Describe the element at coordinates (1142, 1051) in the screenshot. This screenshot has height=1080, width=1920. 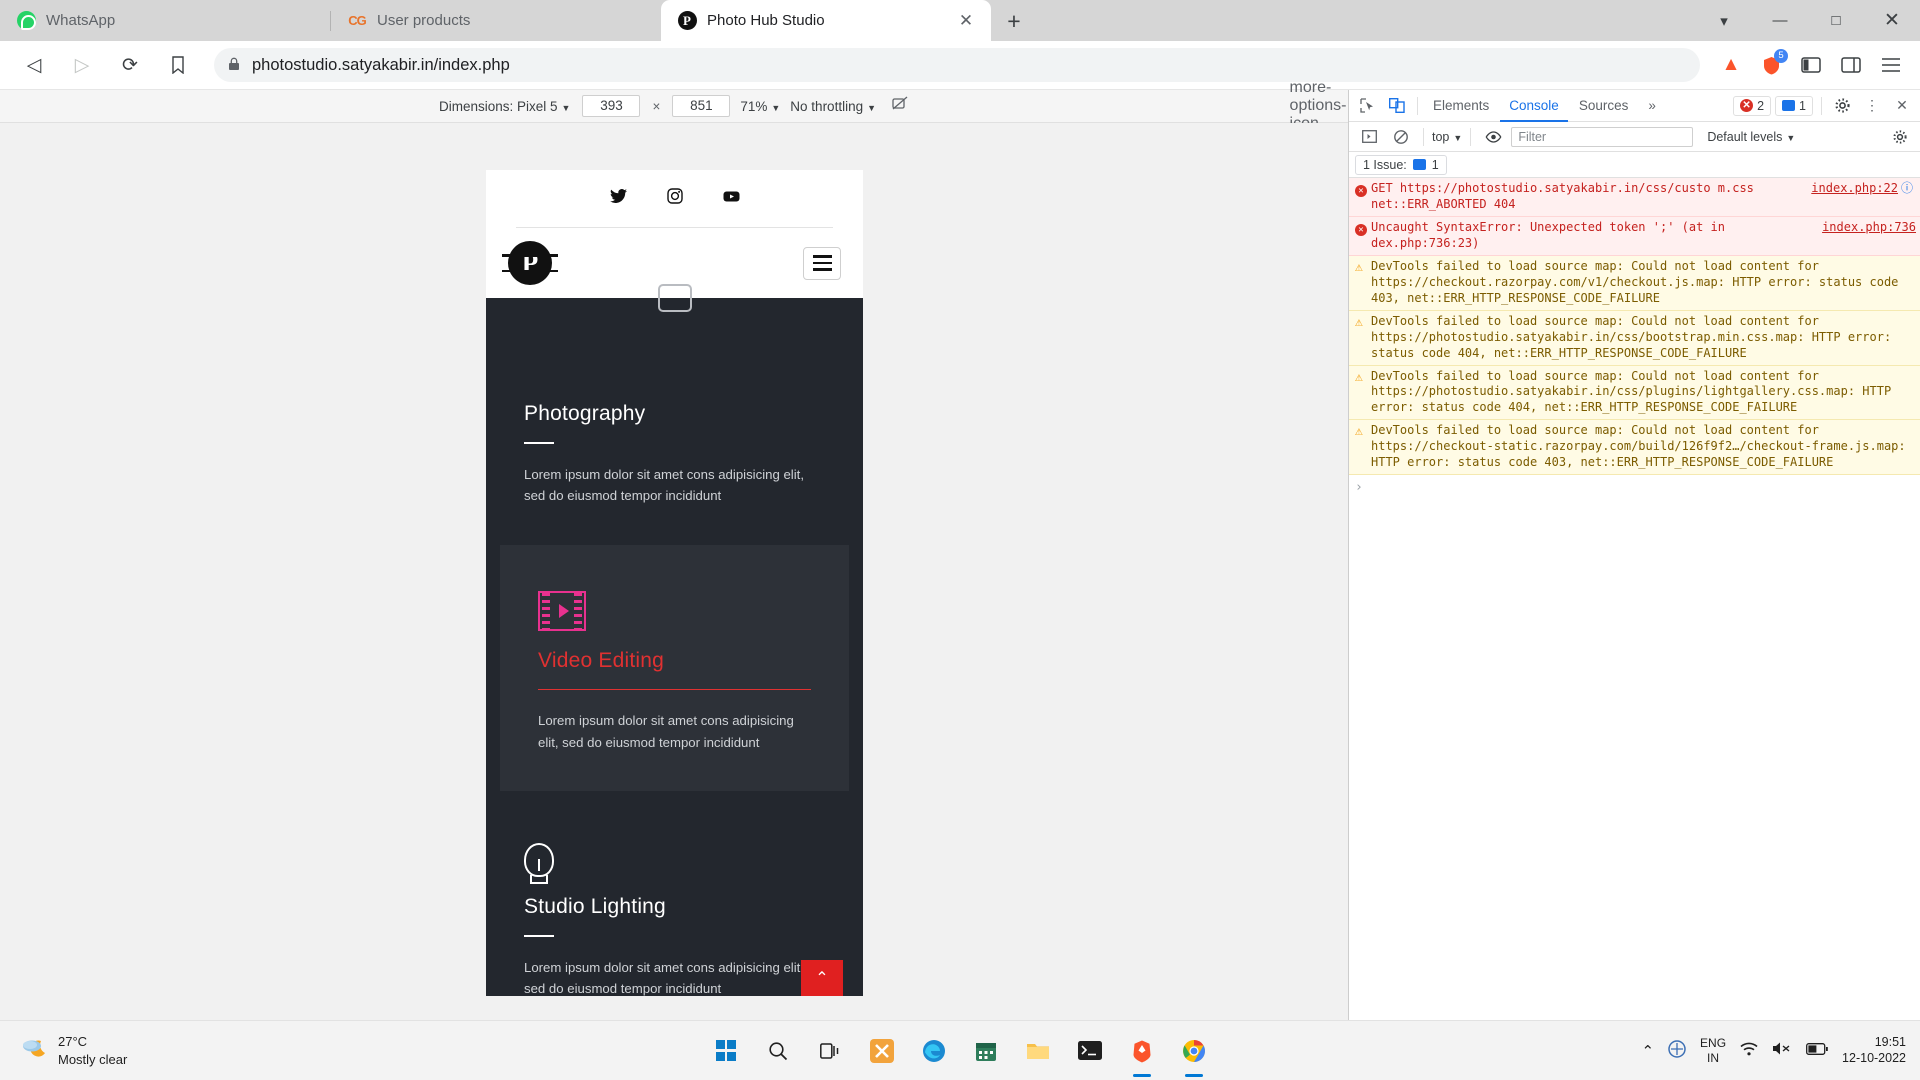
I see `brave-icon` at that location.